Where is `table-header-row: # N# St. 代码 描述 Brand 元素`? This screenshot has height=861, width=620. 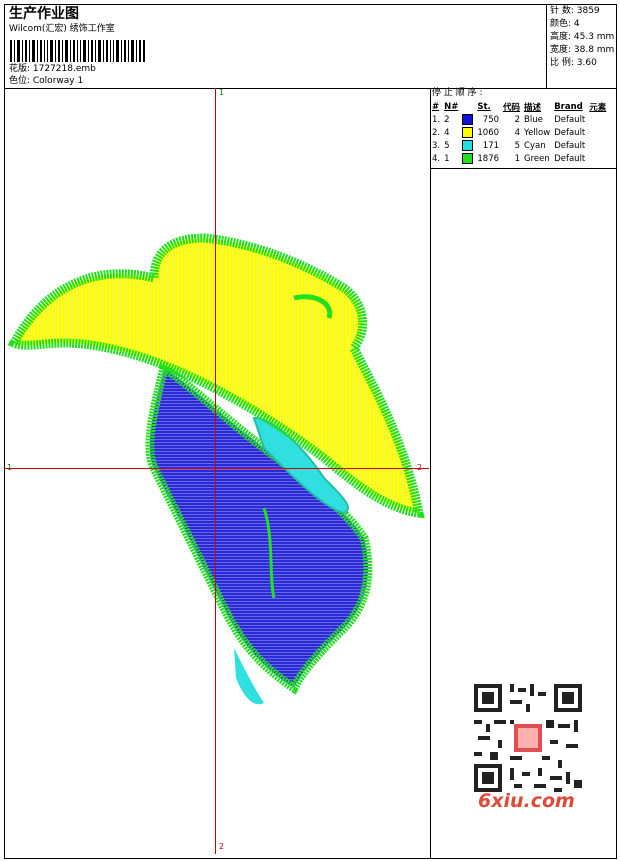
table-header-row: # N# St. 代码 描述 Brand 元素 is located at coordinates (519, 106).